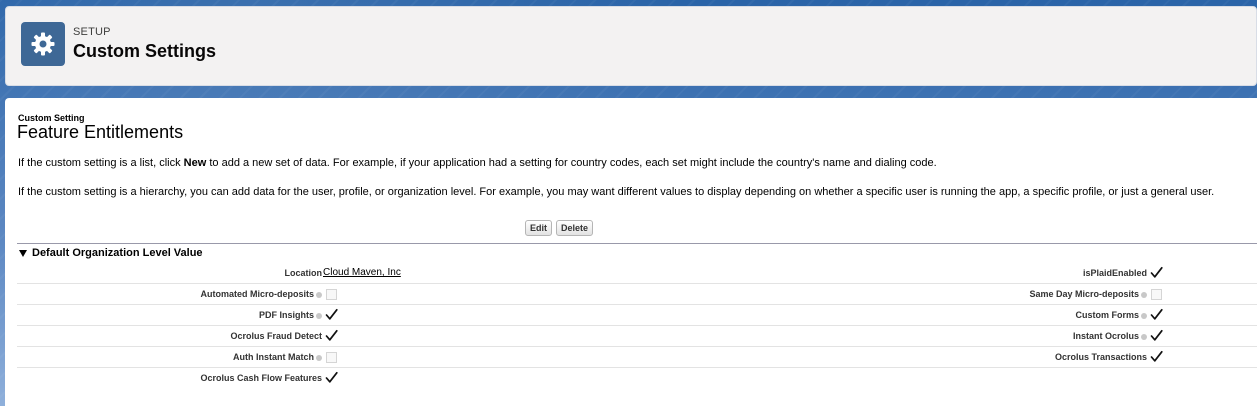  Describe the element at coordinates (331, 294) in the screenshot. I see `checkbox-automated-micro-deposits` at that location.